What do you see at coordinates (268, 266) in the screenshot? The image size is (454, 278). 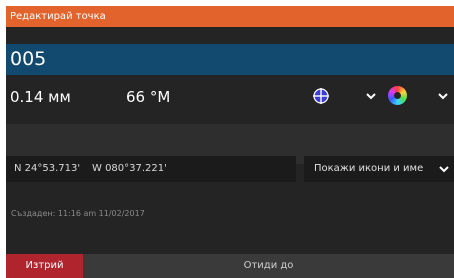 I see `goto-button: Отиди до` at bounding box center [268, 266].